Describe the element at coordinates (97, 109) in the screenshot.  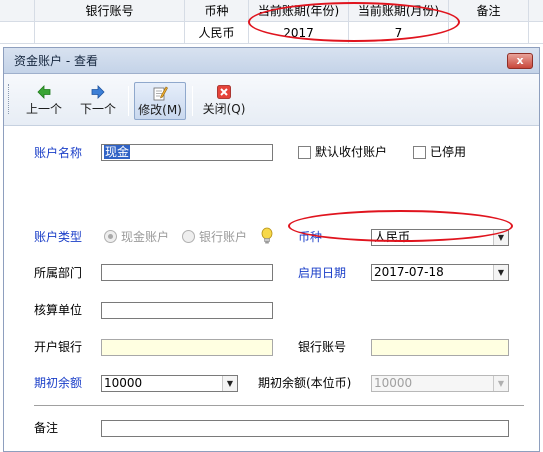
I see `next-label: 下一个` at that location.